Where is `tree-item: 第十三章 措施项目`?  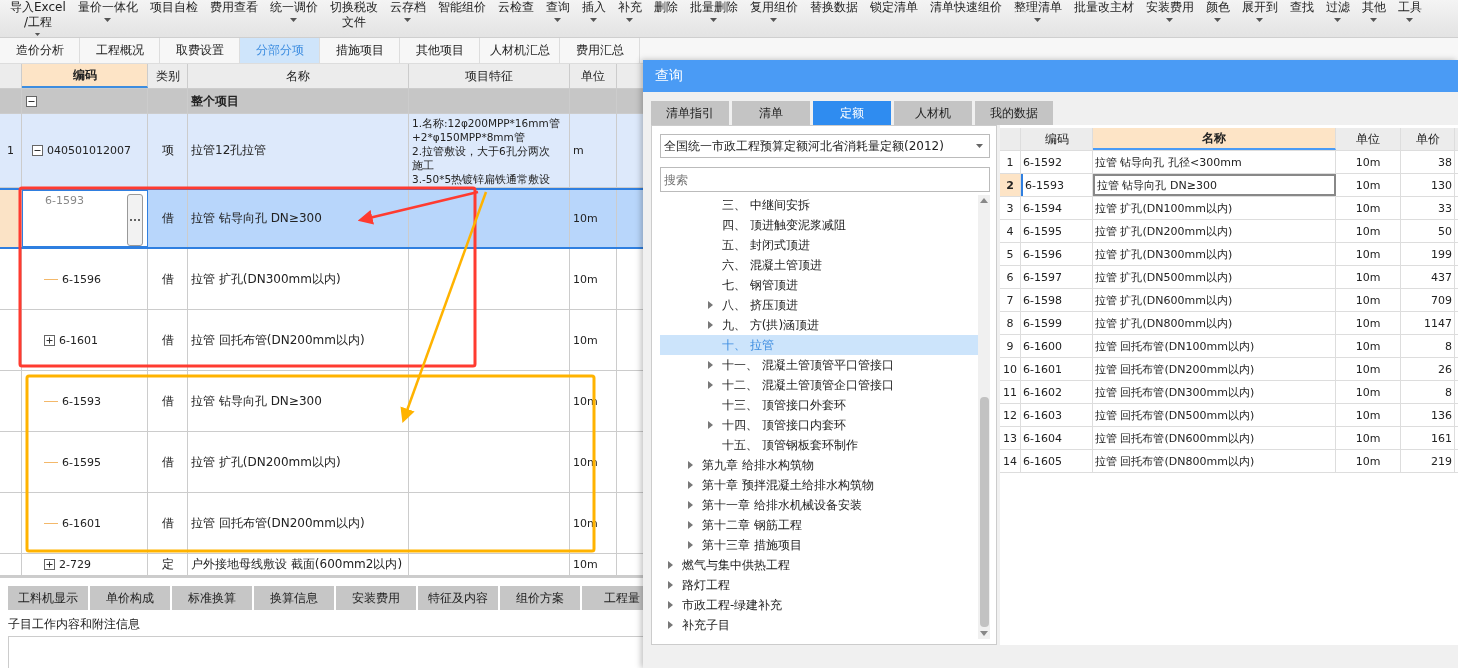 tree-item: 第十三章 措施项目 is located at coordinates (819, 545).